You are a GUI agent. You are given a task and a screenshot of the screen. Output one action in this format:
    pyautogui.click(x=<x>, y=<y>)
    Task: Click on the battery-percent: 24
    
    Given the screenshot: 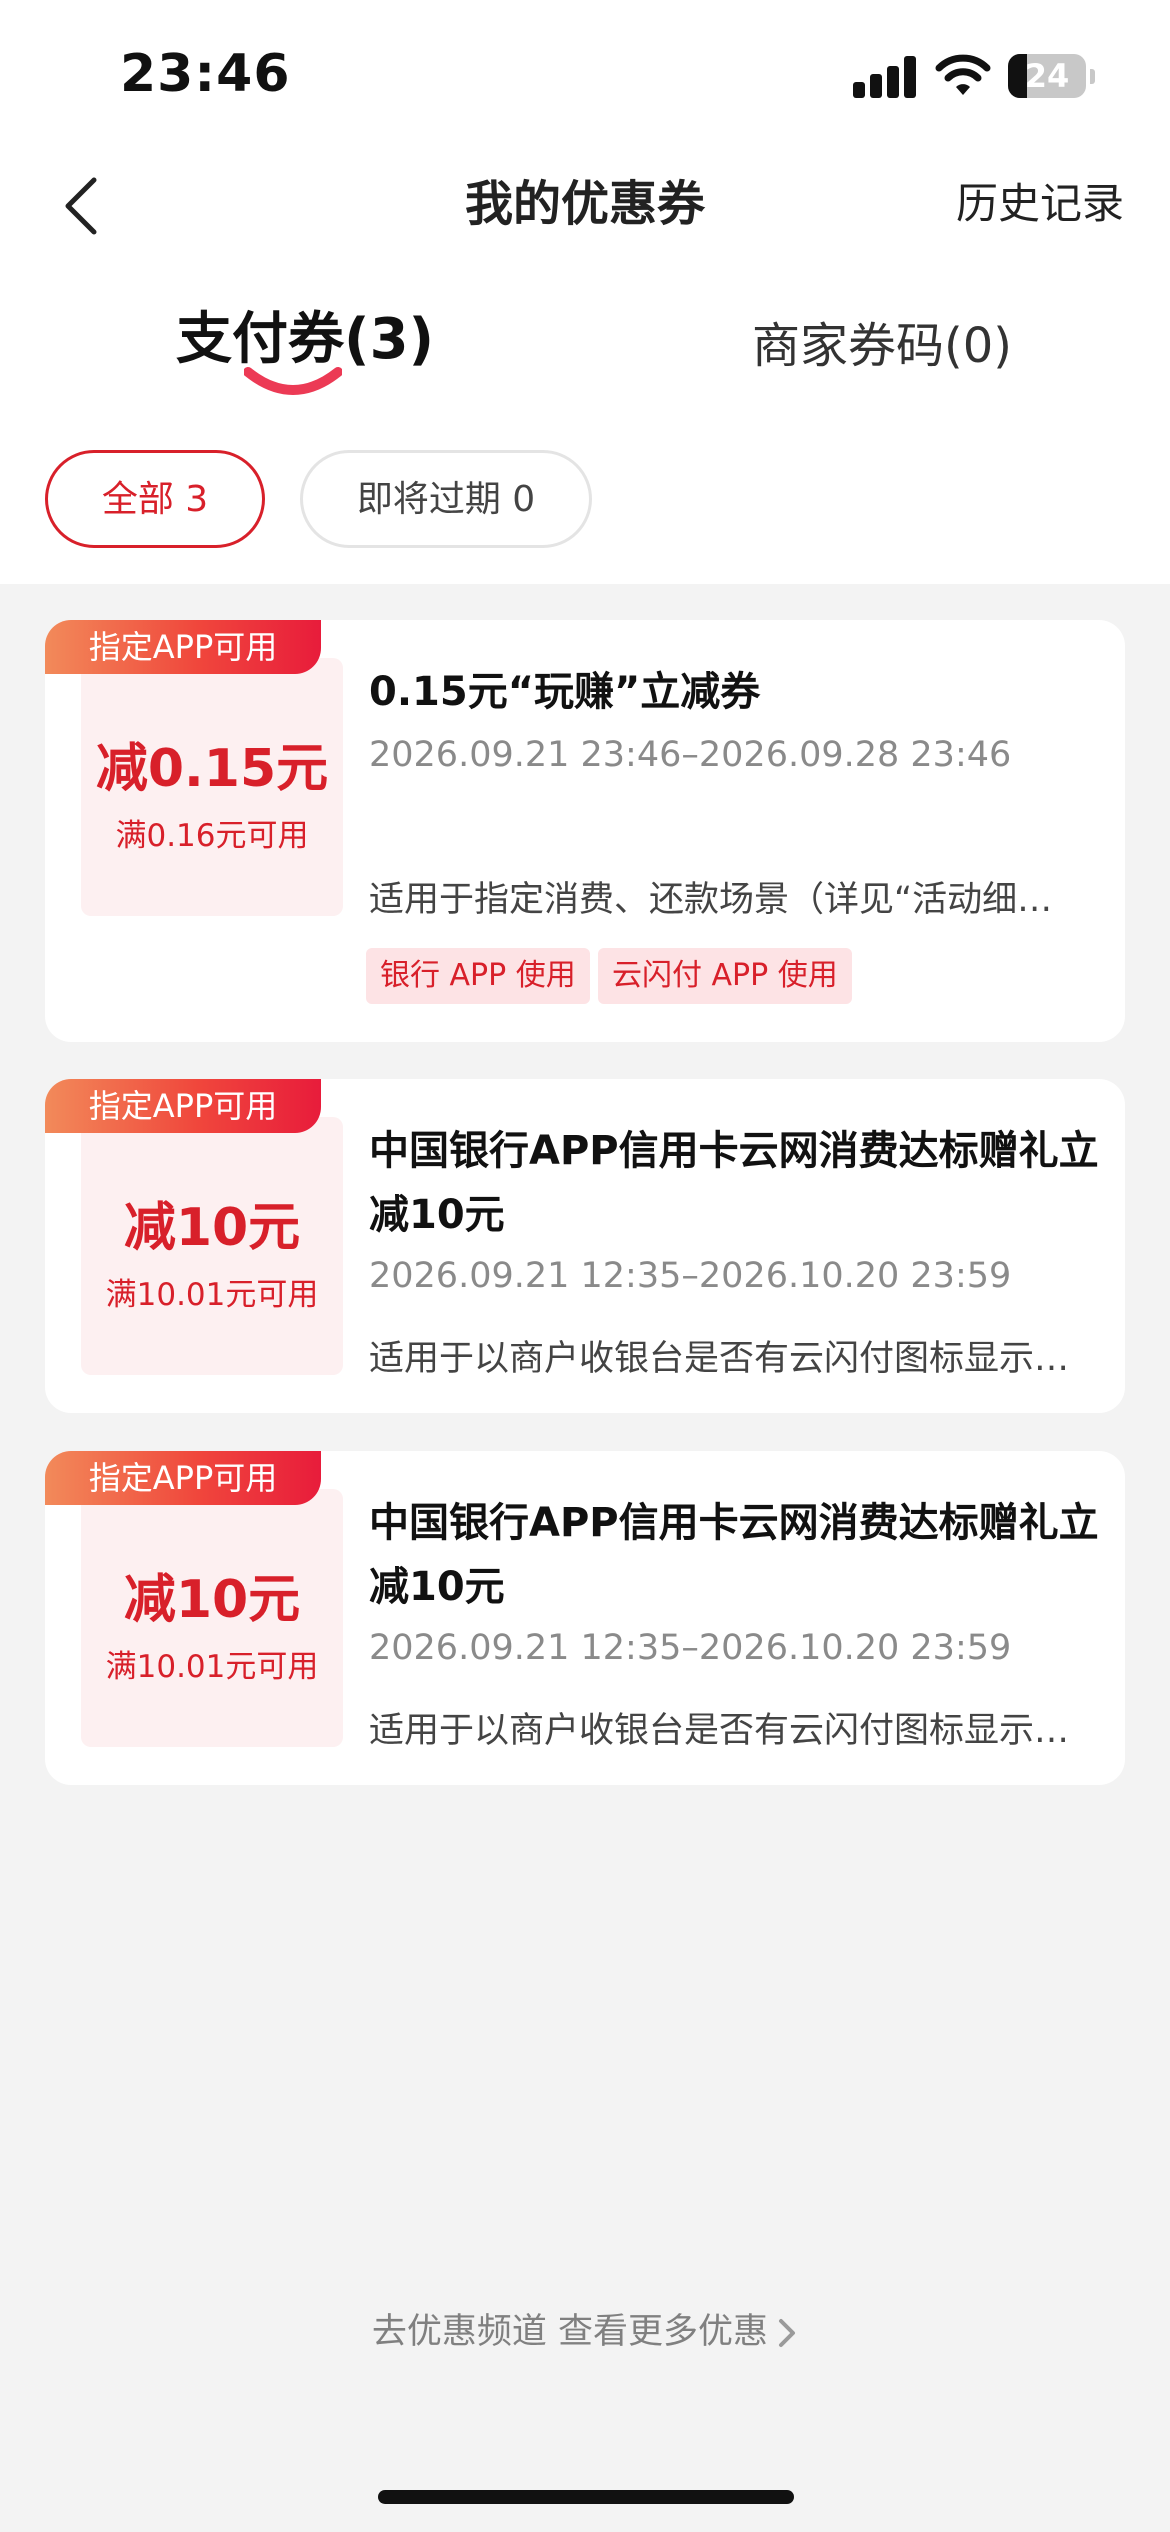 What is the action you would take?
    pyautogui.click(x=1047, y=76)
    